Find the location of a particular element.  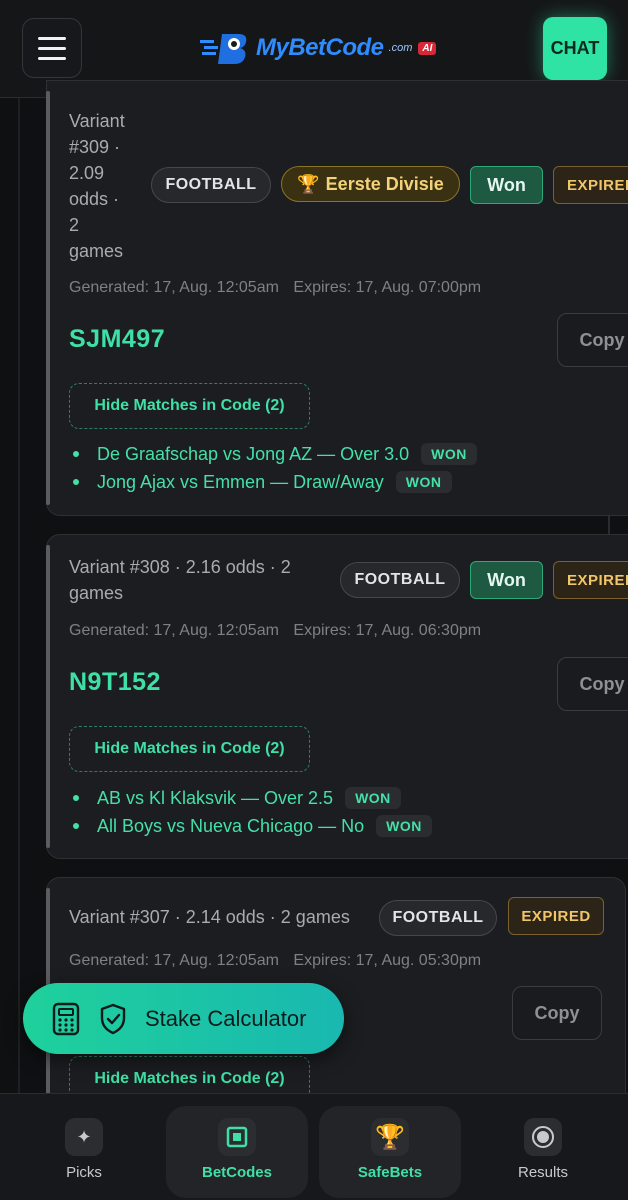

bet-code: N9T152 is located at coordinates (115, 682).